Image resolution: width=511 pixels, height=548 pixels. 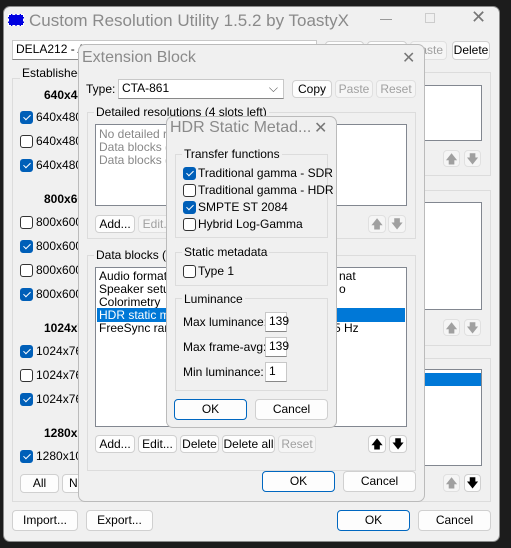 What do you see at coordinates (216, 271) in the screenshot?
I see `checkbox-label: Type 1` at bounding box center [216, 271].